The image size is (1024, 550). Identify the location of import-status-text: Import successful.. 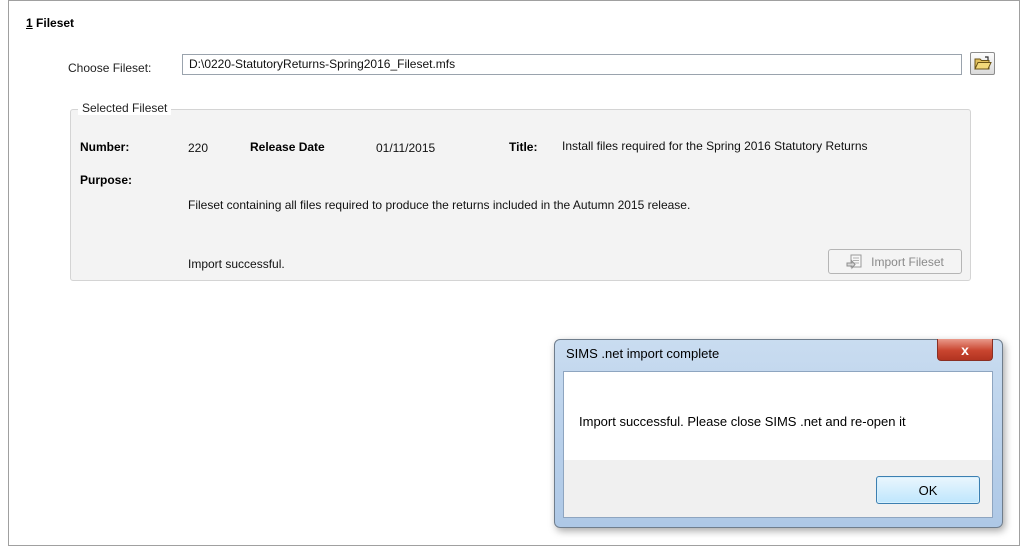
(236, 264).